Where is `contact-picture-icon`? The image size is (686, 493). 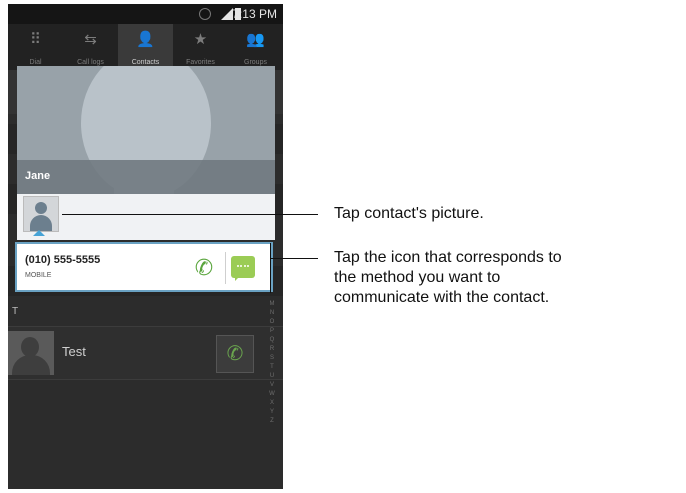 contact-picture-icon is located at coordinates (41, 214).